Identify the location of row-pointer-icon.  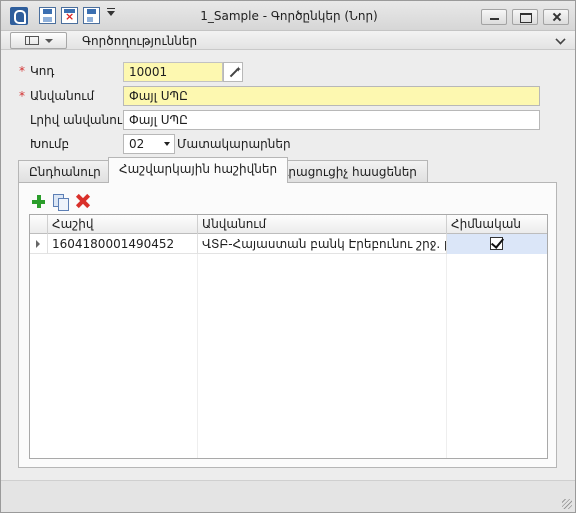
(38, 244).